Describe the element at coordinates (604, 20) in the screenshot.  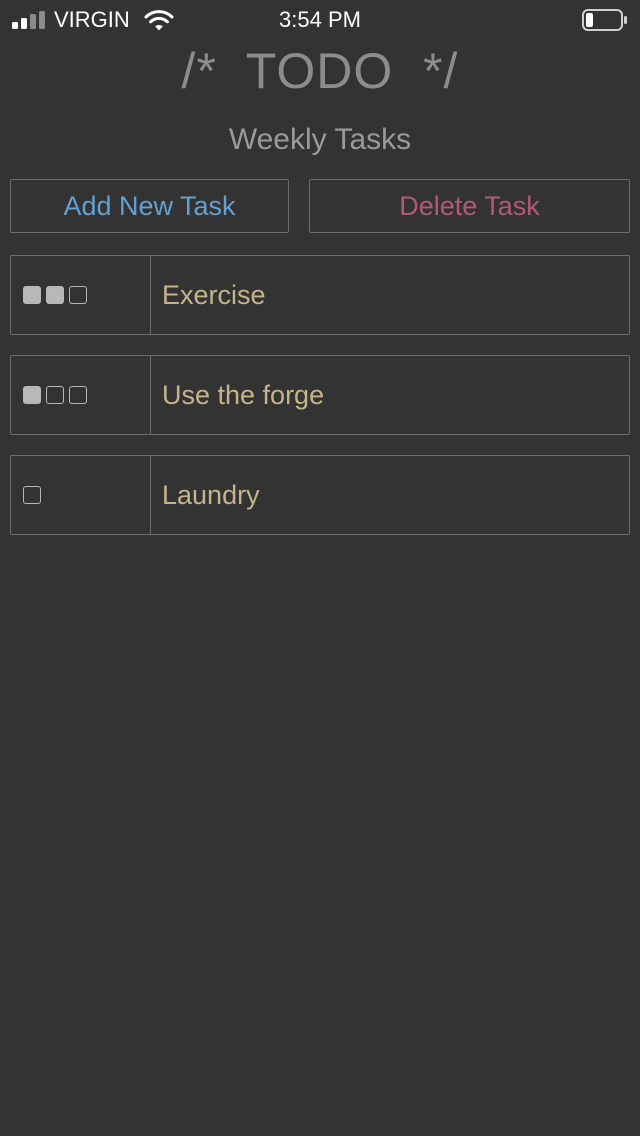
I see `battery-icon` at that location.